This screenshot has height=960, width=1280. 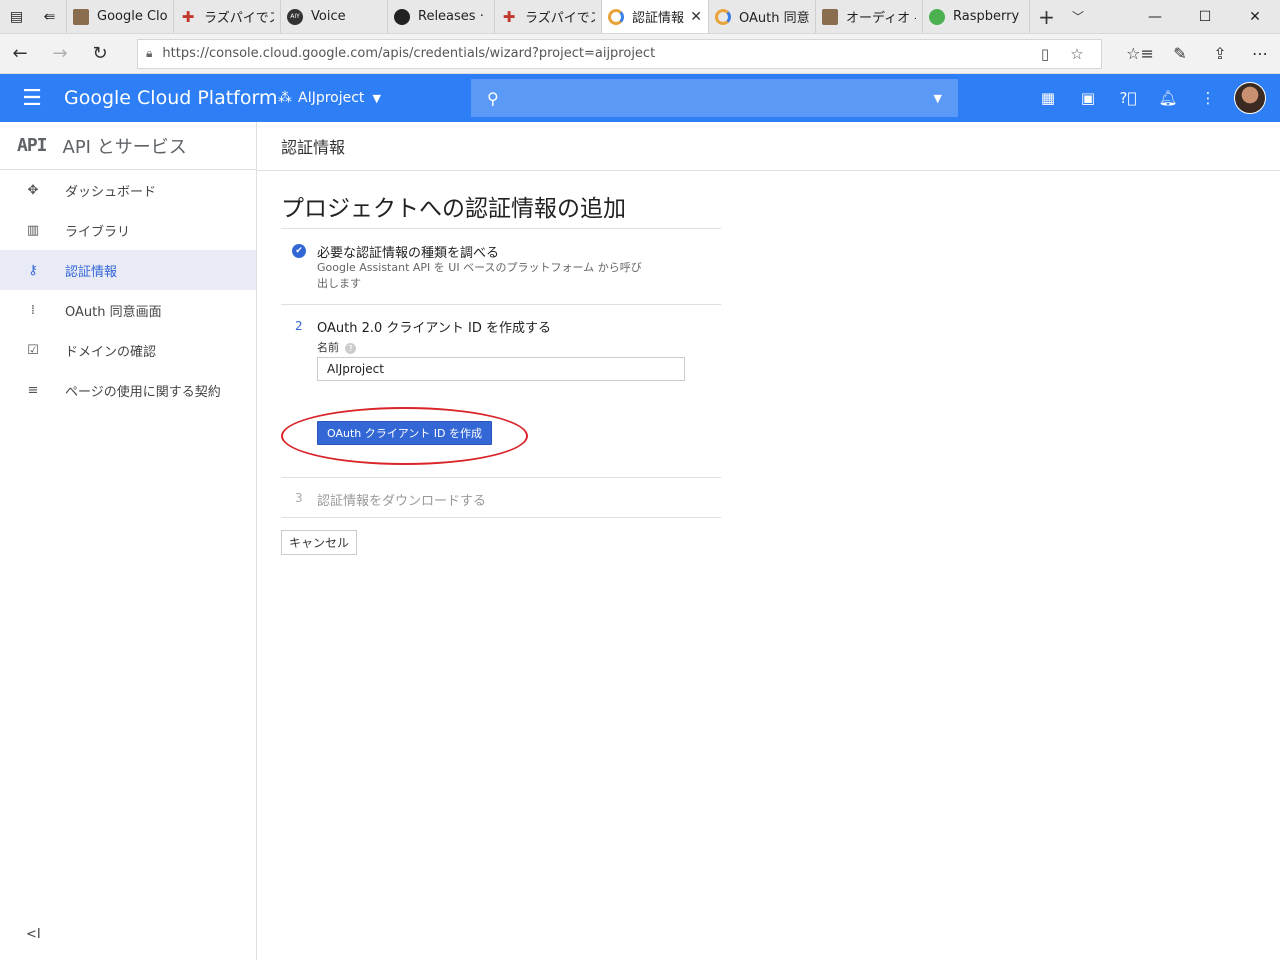 What do you see at coordinates (1255, 16) in the screenshot?
I see `close-window-icon: ✕` at bounding box center [1255, 16].